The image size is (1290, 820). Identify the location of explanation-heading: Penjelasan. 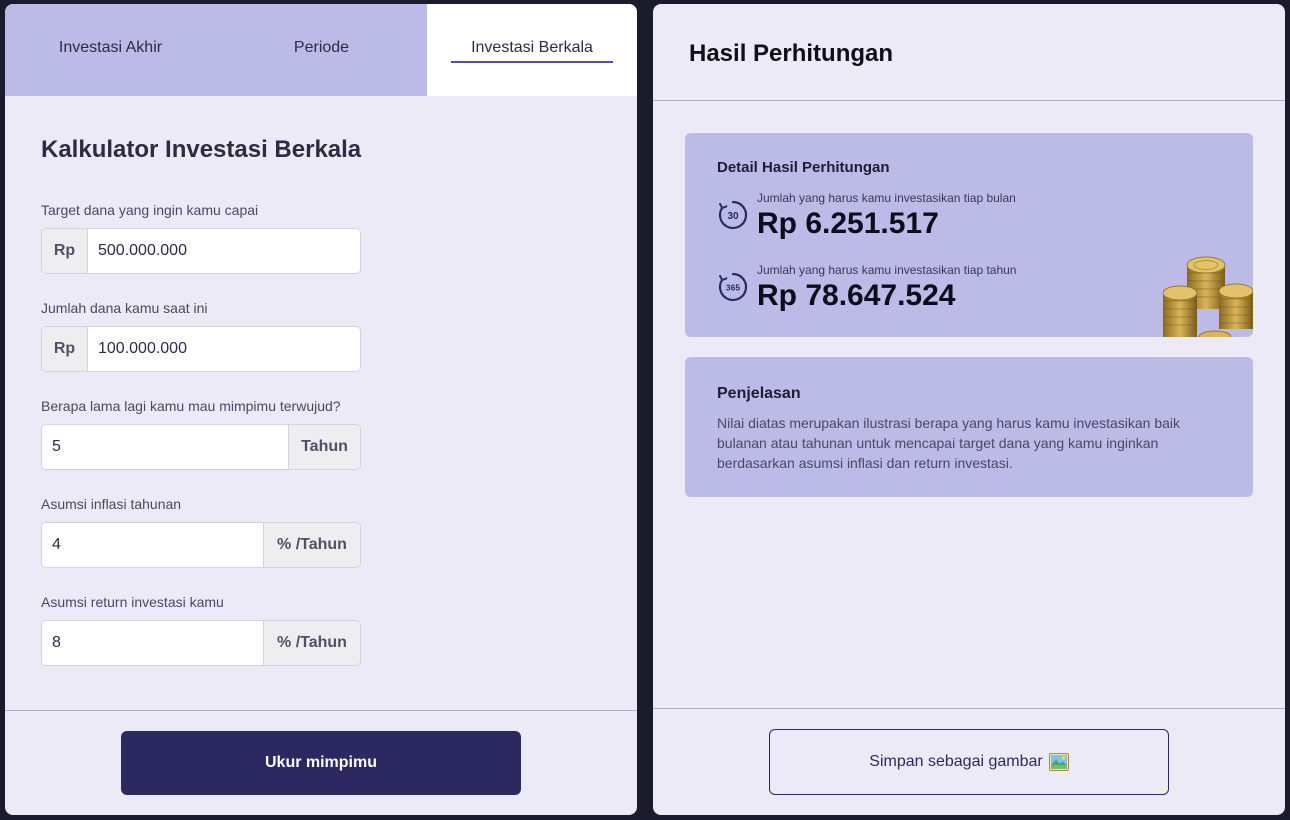
(759, 393).